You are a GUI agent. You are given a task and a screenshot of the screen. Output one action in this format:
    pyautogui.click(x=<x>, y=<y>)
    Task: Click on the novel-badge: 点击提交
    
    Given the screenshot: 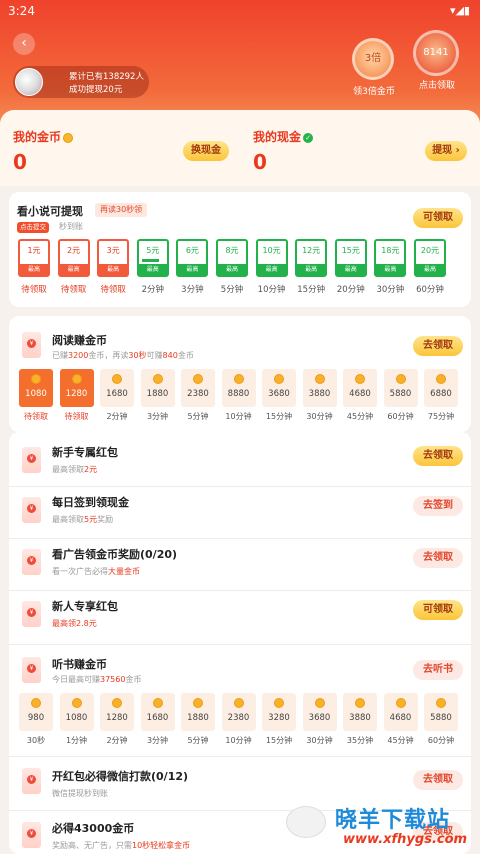 What is the action you would take?
    pyautogui.click(x=33, y=227)
    